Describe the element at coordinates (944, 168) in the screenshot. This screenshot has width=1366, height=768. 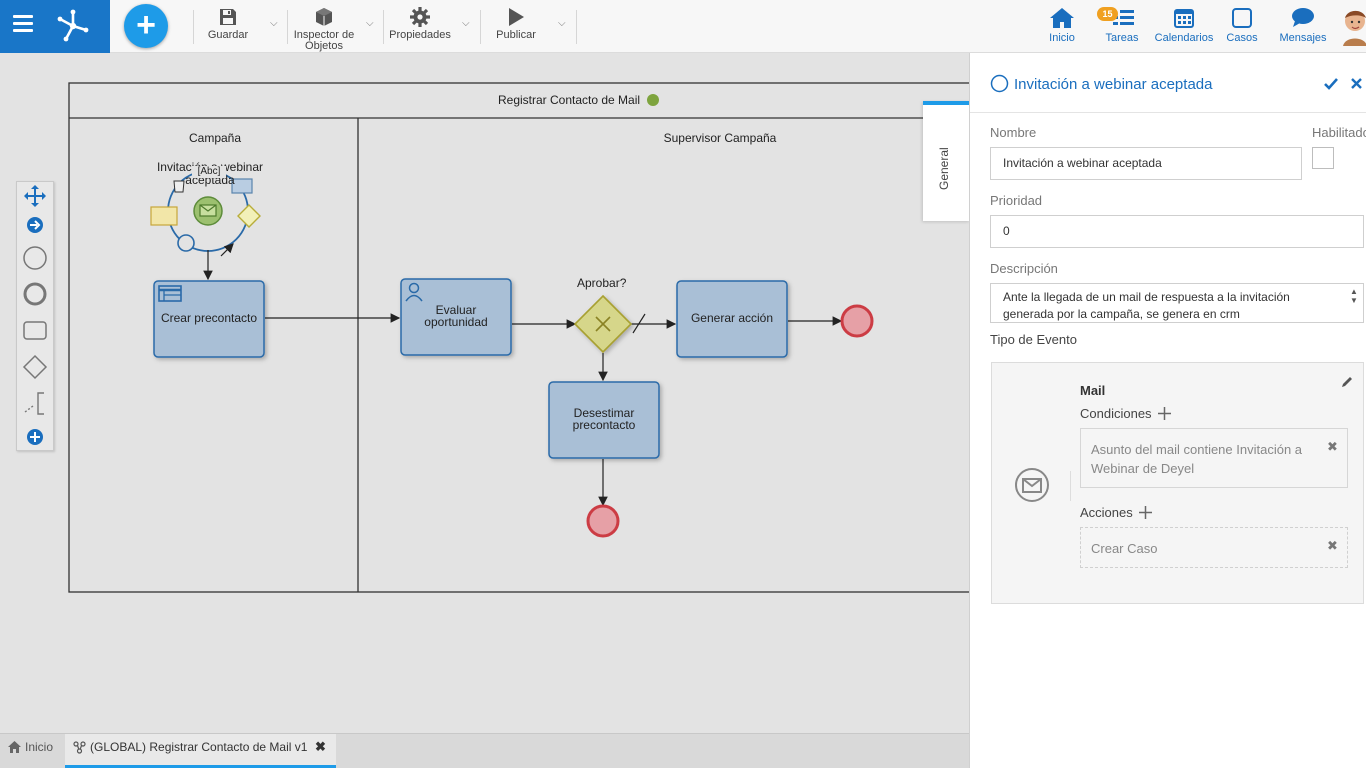
I see `tab-general-label: General` at that location.